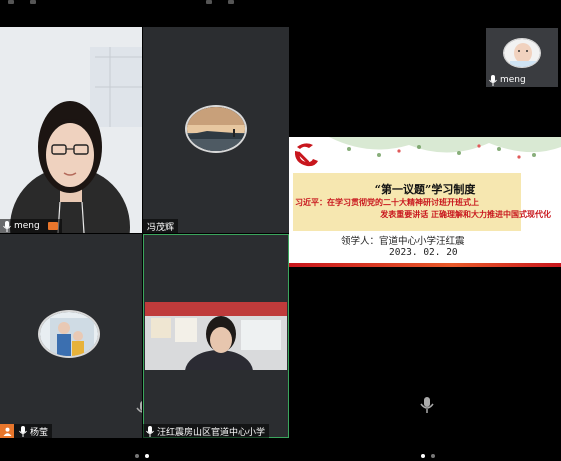 The height and width of the screenshot is (461, 561). What do you see at coordinates (52, 226) in the screenshot?
I see `reaction-icon` at bounding box center [52, 226].